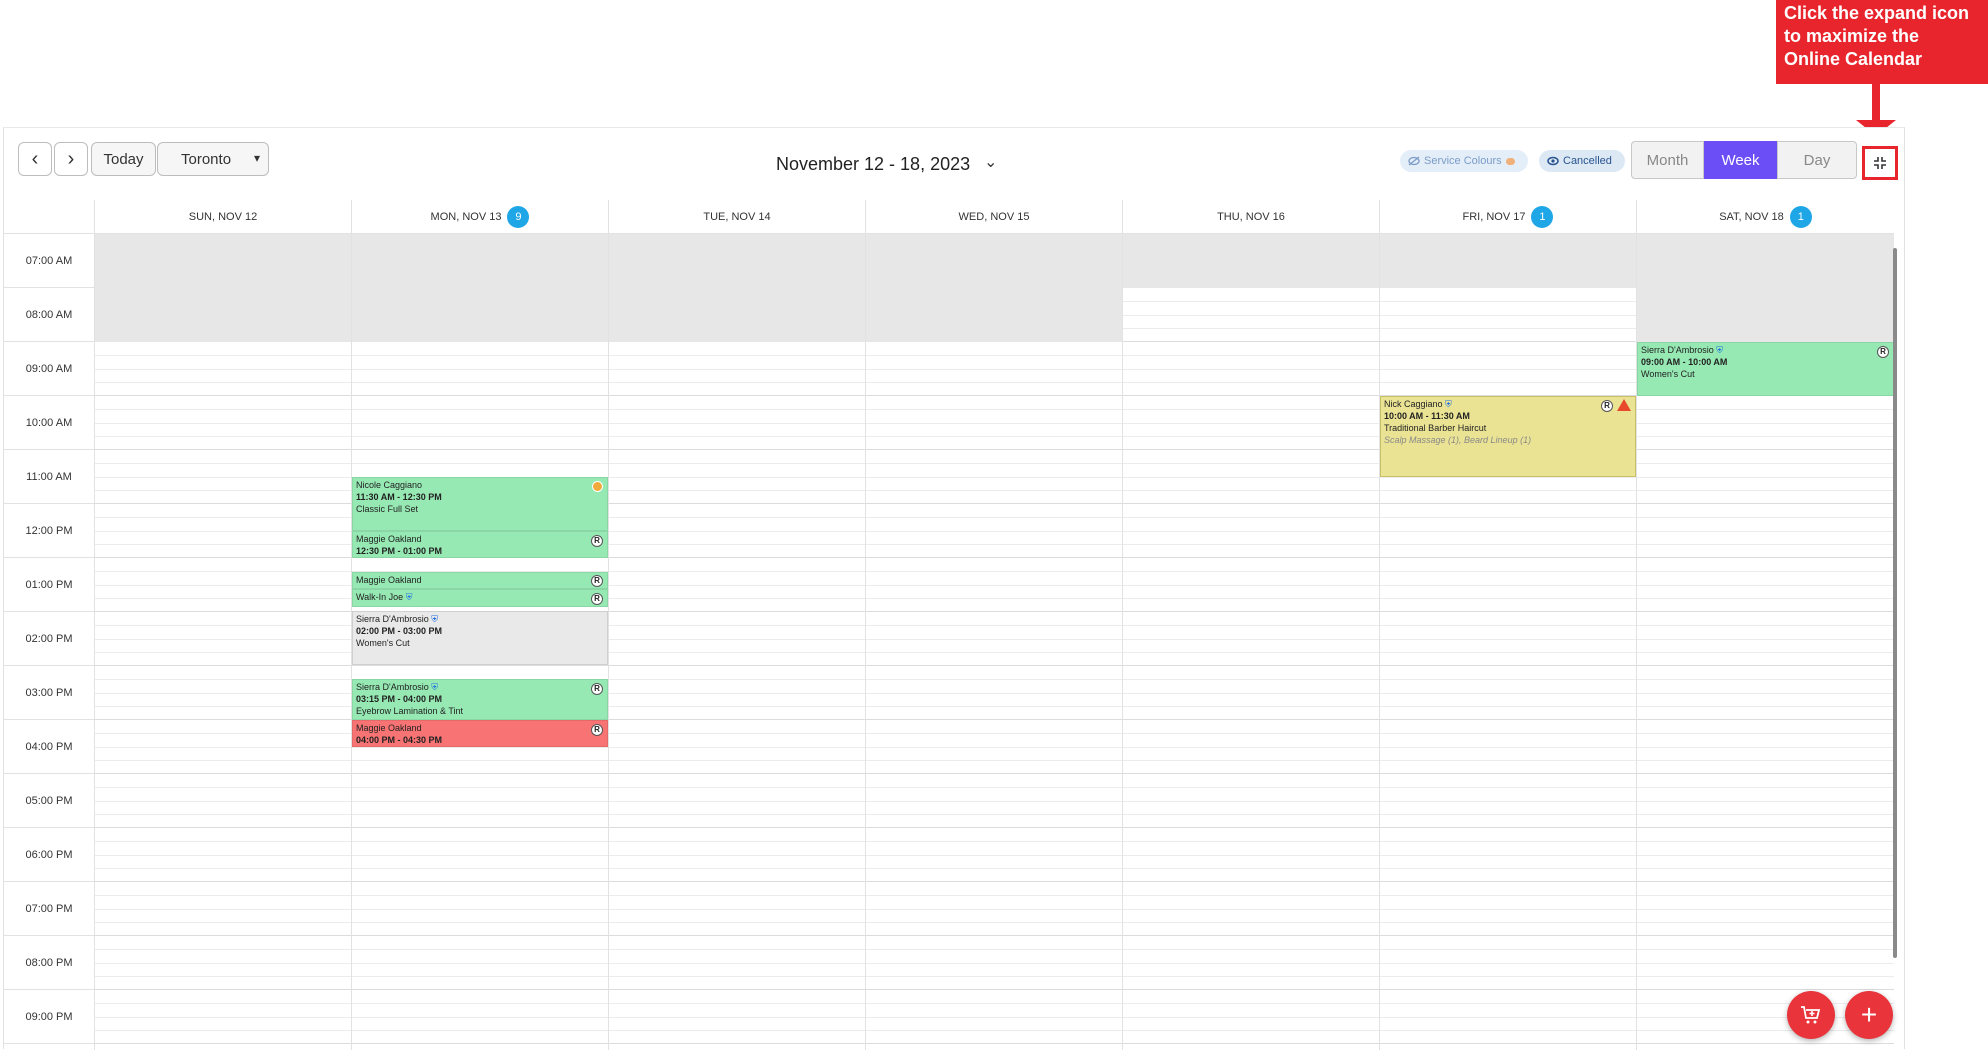 This screenshot has width=1988, height=1050. Describe the element at coordinates (1587, 161) in the screenshot. I see `cancelled-label: Cancelled` at that location.